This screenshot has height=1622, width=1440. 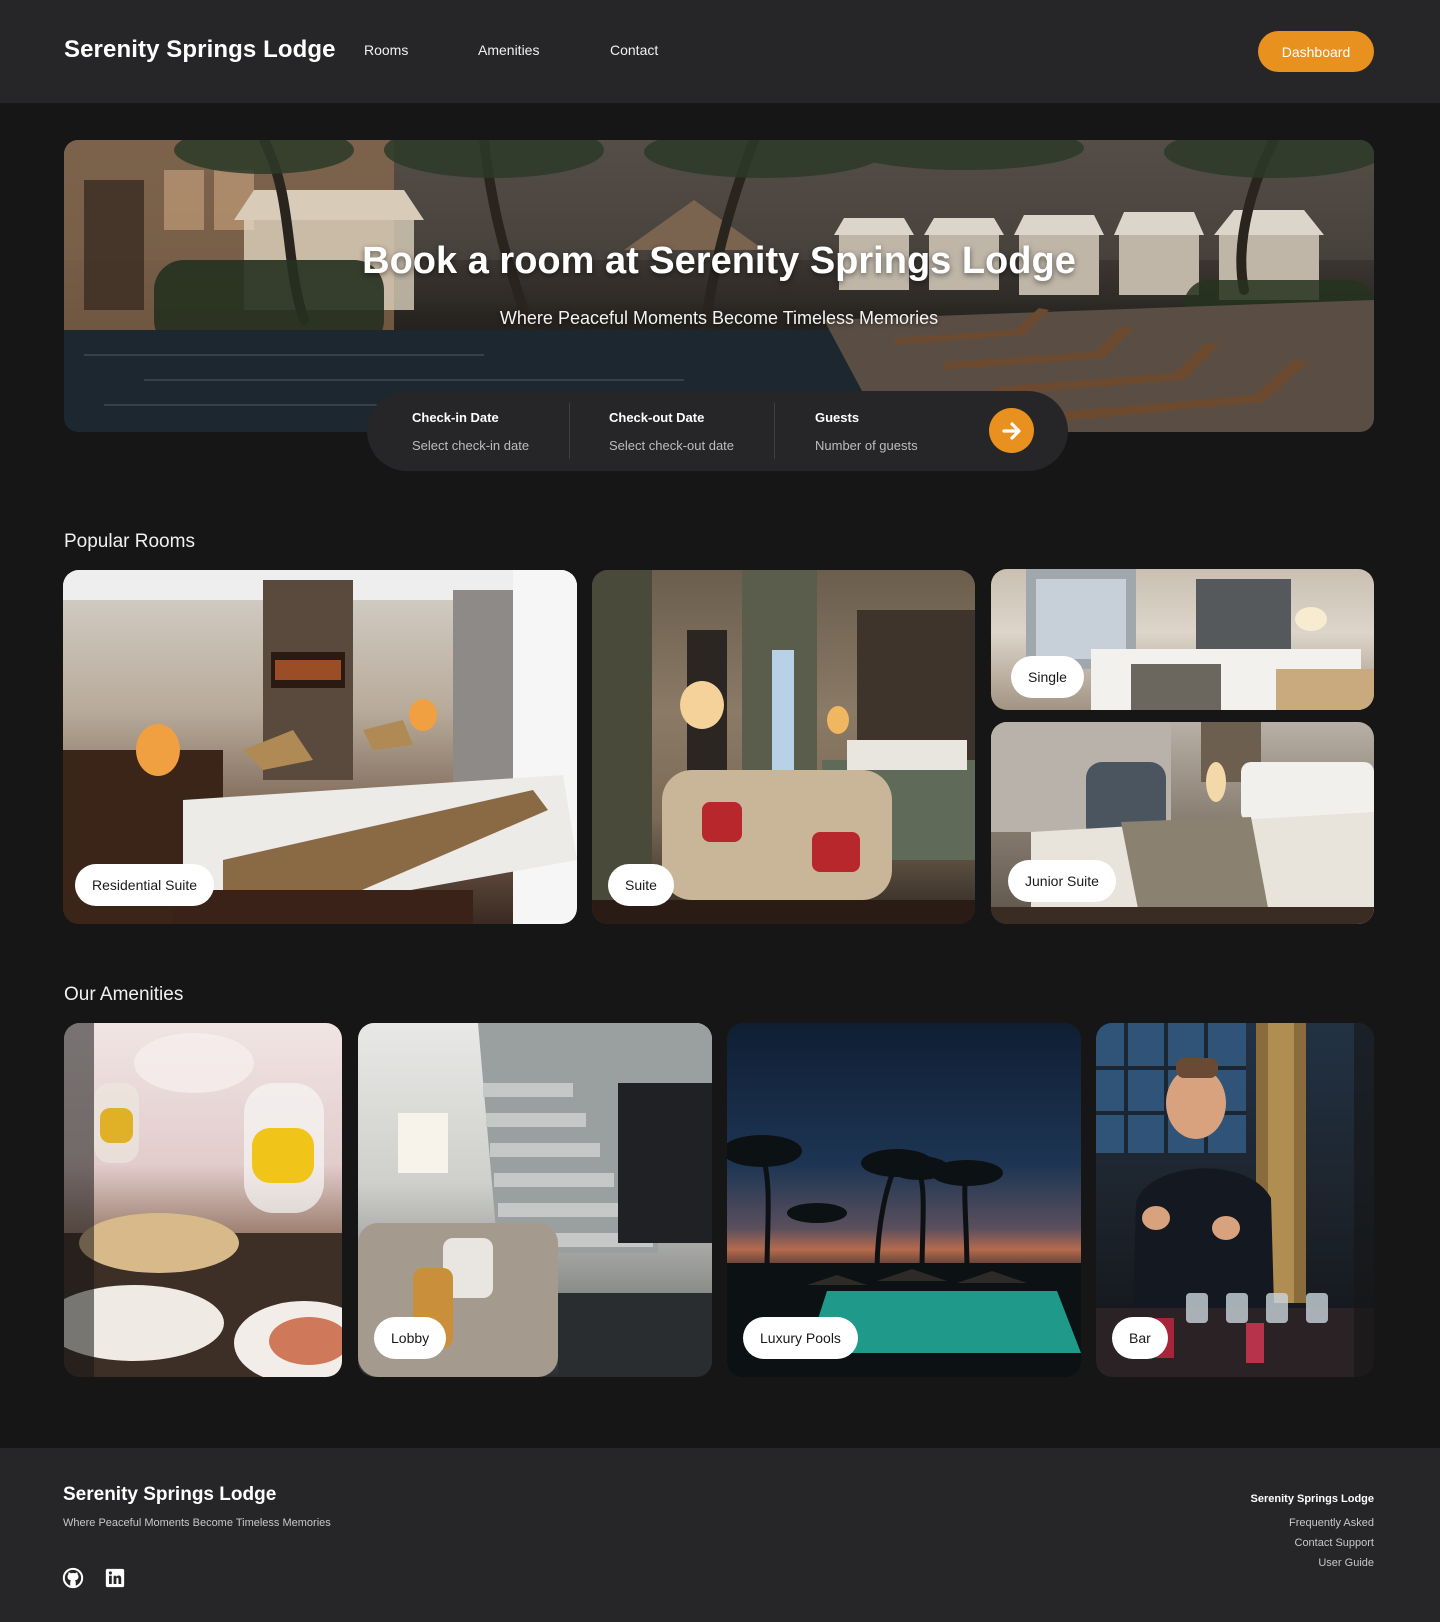 I want to click on guests-field: Guests Number of guests, so click(x=890, y=431).